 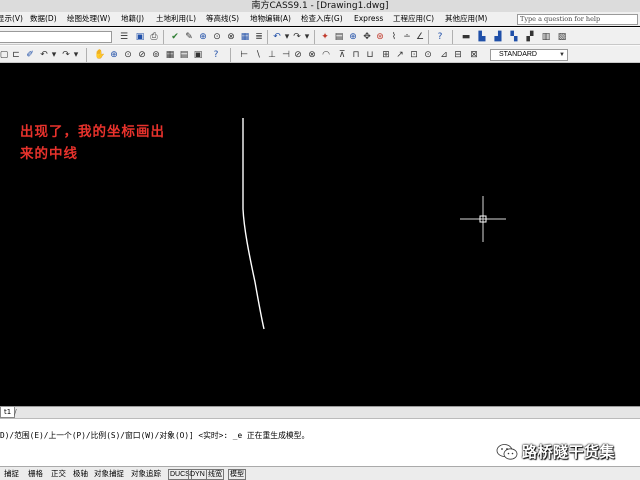 I want to click on menu-icon: ☰, so click(x=124, y=37).